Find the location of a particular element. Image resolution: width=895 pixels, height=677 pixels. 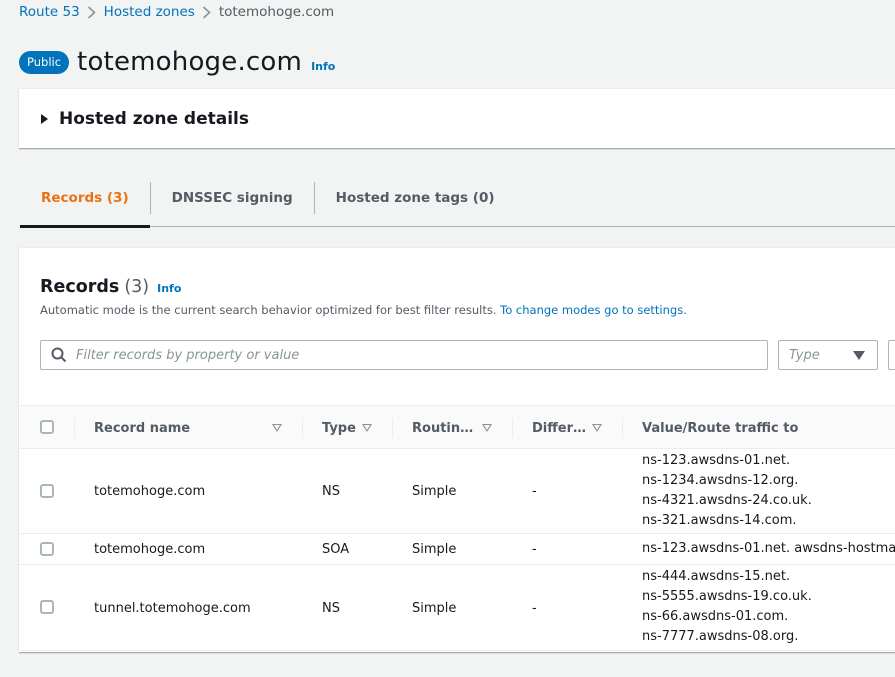

record-value: ns-1234.awsdns-12.org. is located at coordinates (720, 480).